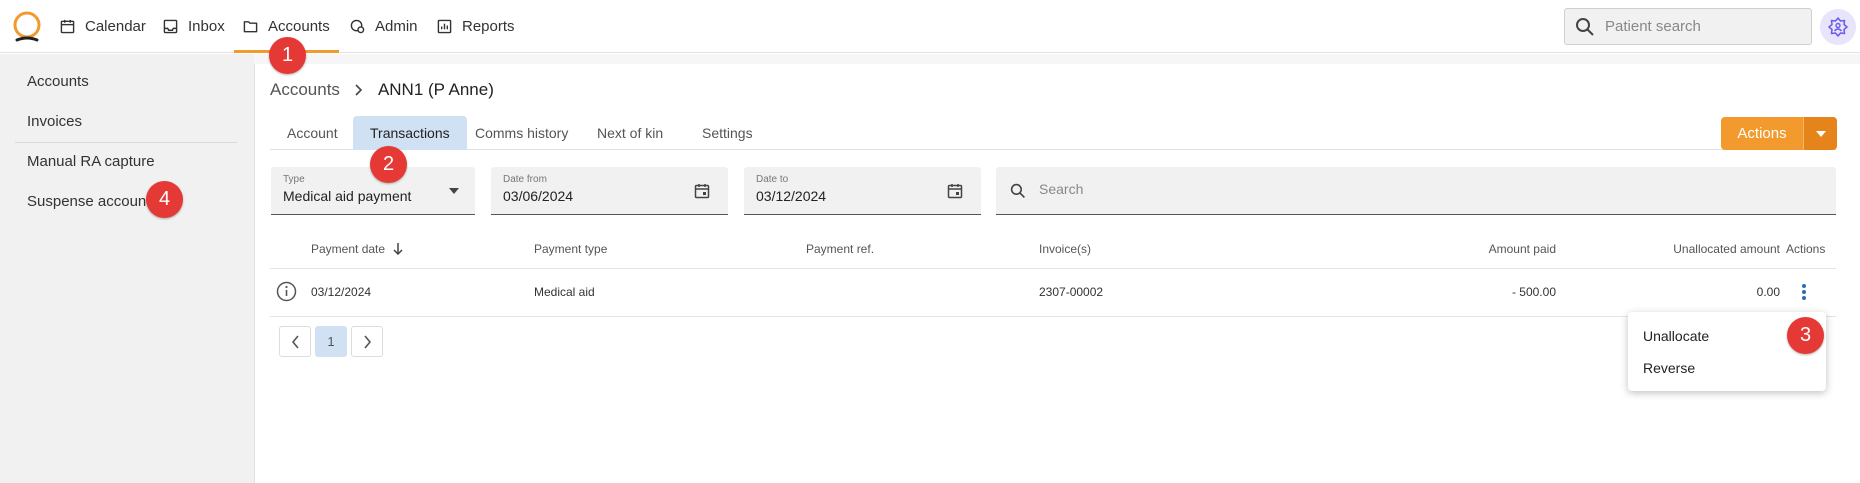 This screenshot has height=483, width=1860. What do you see at coordinates (88, 201) in the screenshot?
I see `sidebar-item-suspense-account: Suspense account` at bounding box center [88, 201].